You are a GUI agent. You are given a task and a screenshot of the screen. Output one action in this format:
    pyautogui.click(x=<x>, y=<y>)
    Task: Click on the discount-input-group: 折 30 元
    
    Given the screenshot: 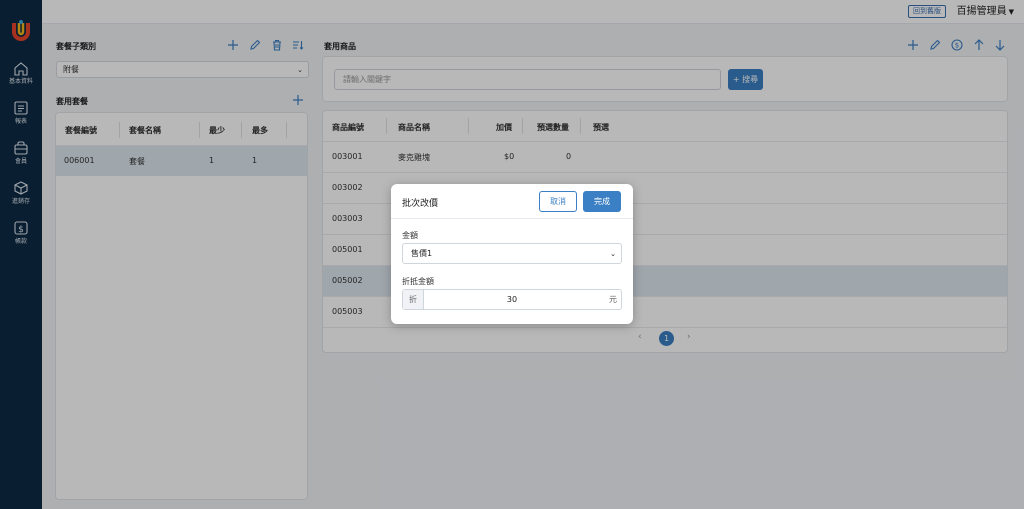 What is the action you would take?
    pyautogui.click(x=512, y=299)
    